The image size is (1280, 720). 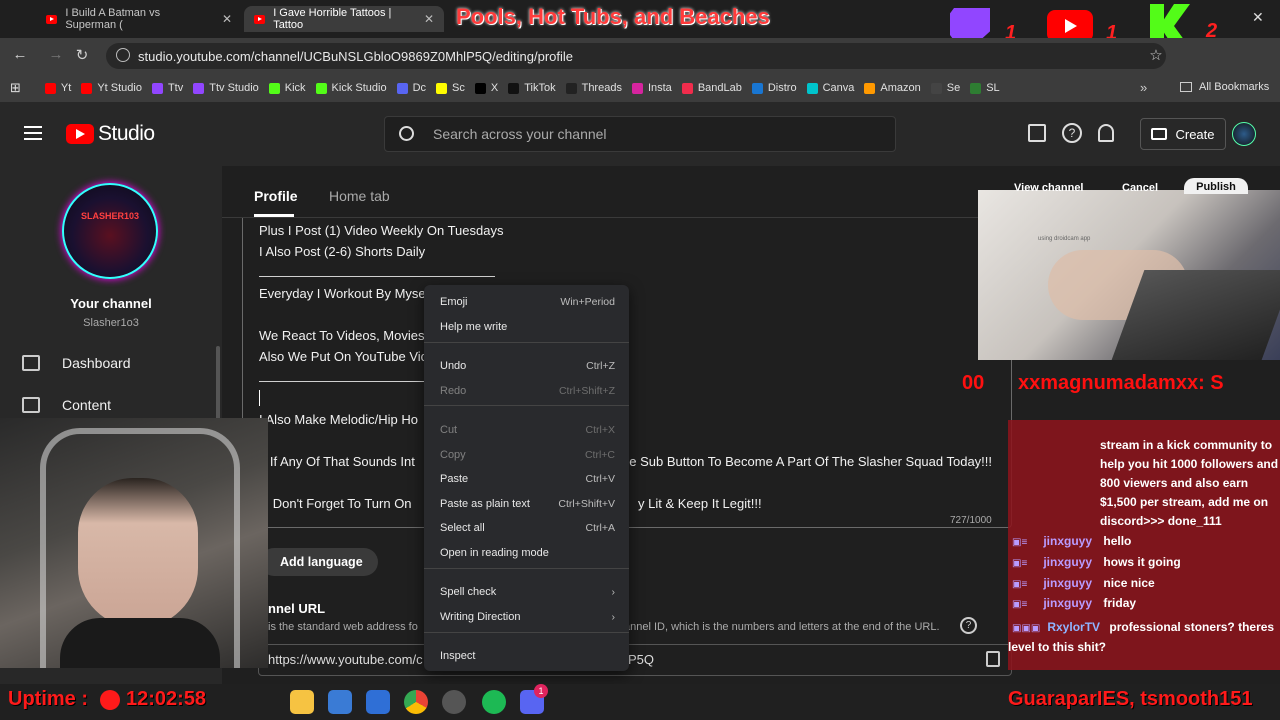 I want to click on channel-url-value: https://www.youtube.com/c, so click(x=345, y=659).